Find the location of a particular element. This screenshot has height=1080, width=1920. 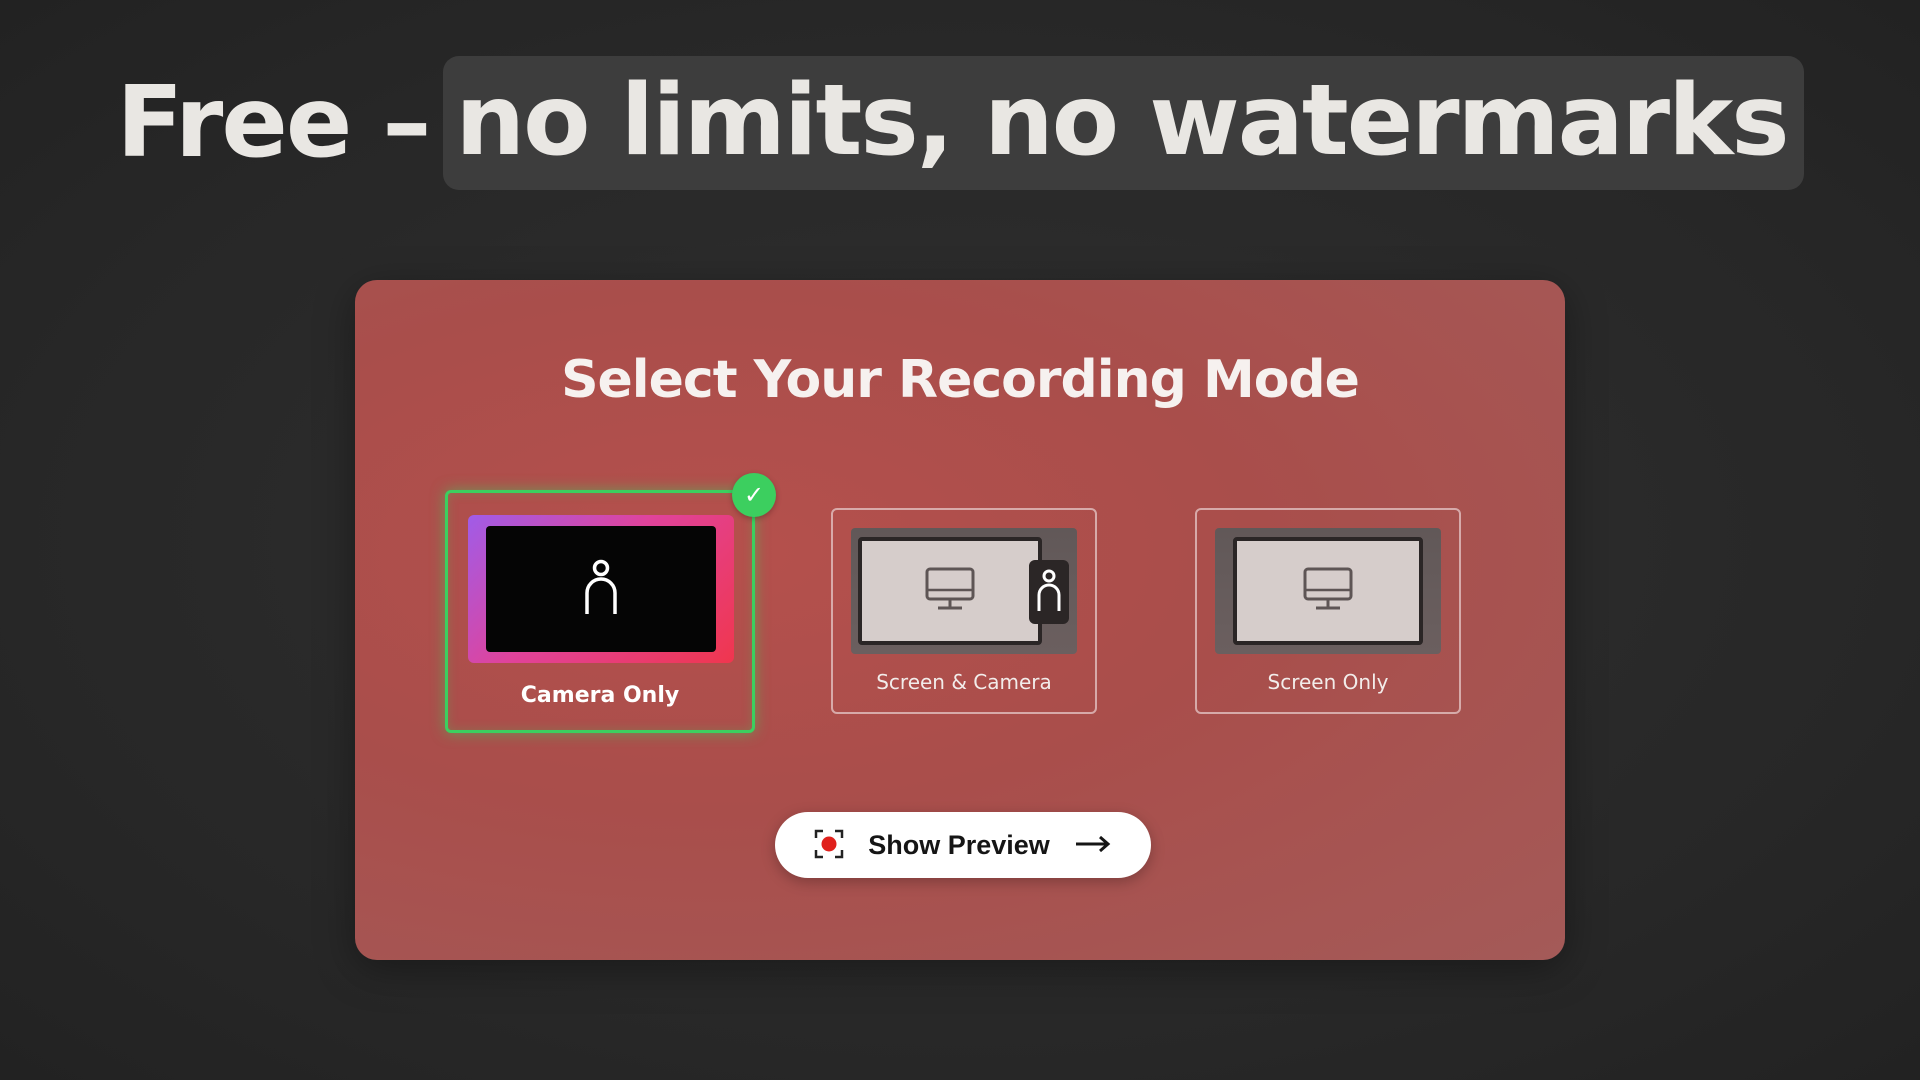

mode-option-screen-and-camera: Screen & Camera is located at coordinates (964, 611).